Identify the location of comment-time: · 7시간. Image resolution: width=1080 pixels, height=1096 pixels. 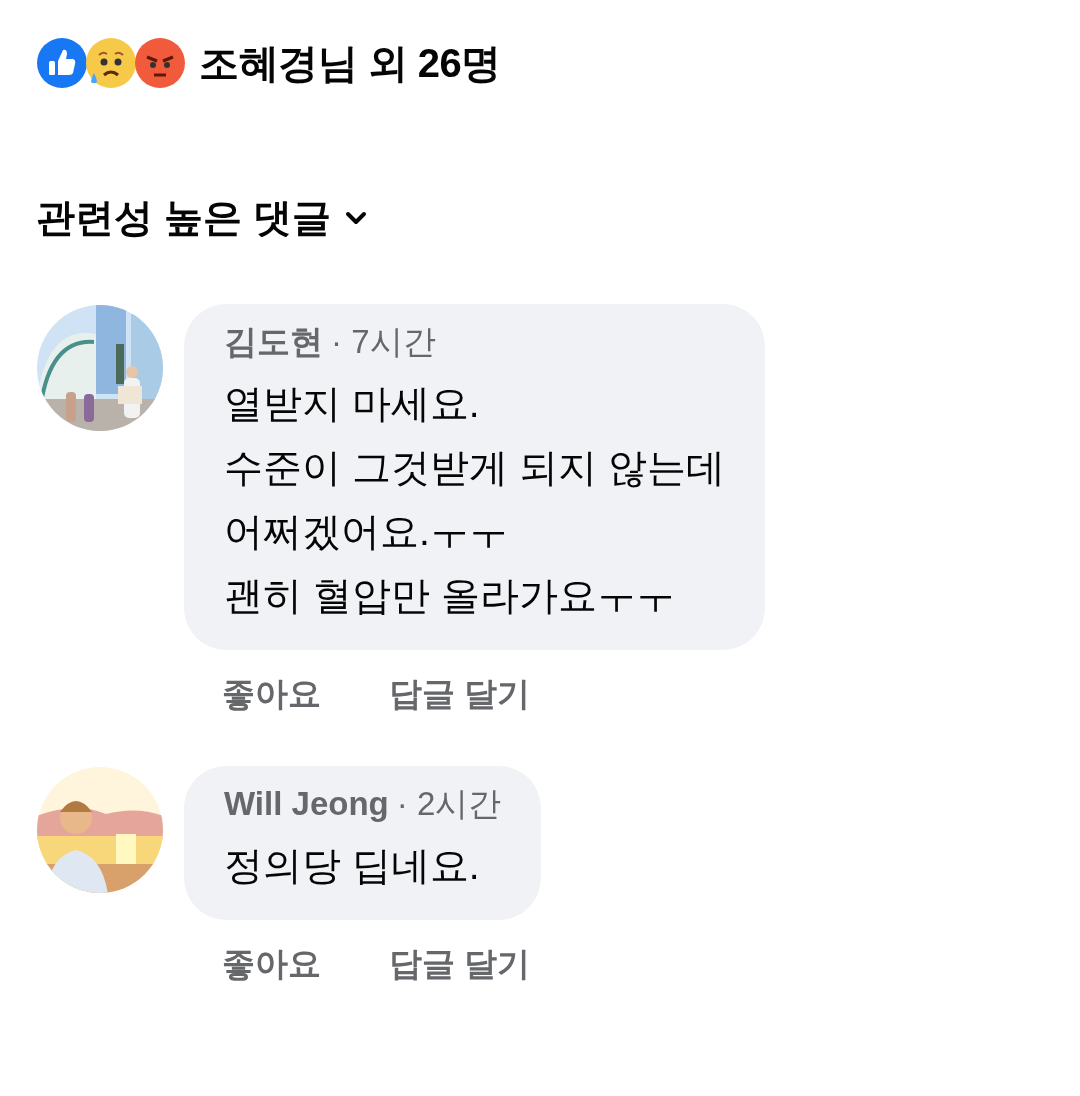
(383, 342).